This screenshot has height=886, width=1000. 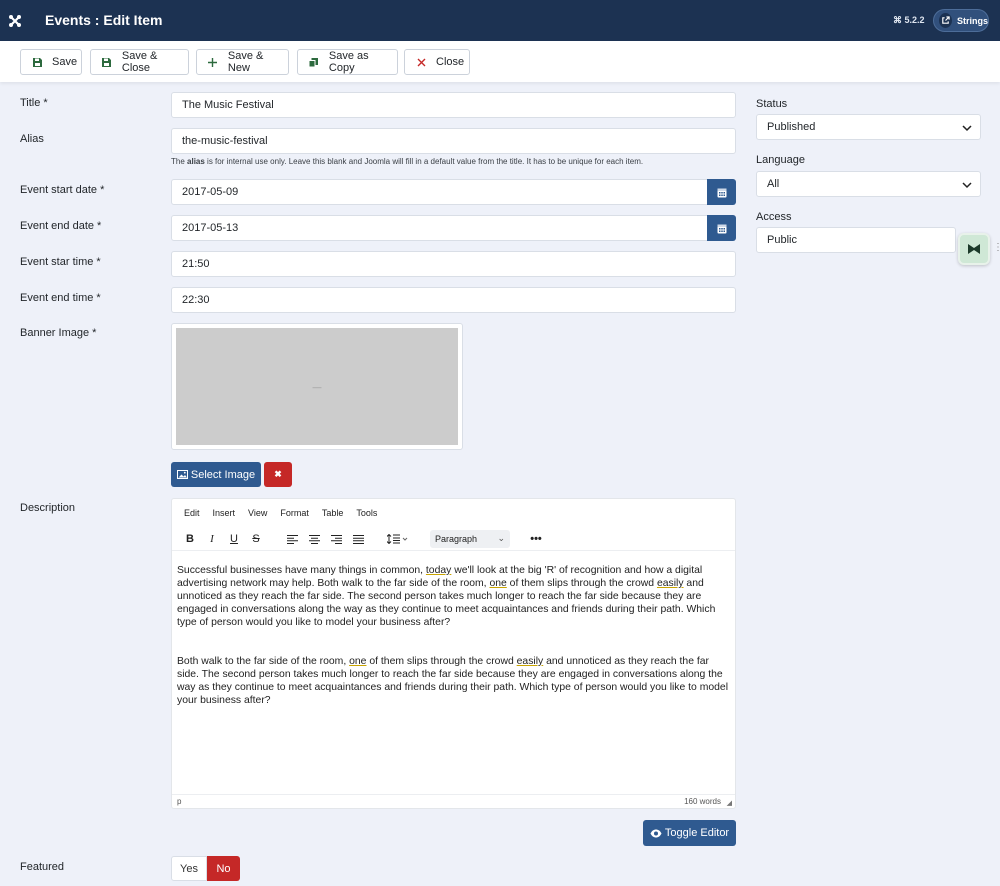 I want to click on toggle-editor-button: Toggle Editor, so click(x=689, y=833).